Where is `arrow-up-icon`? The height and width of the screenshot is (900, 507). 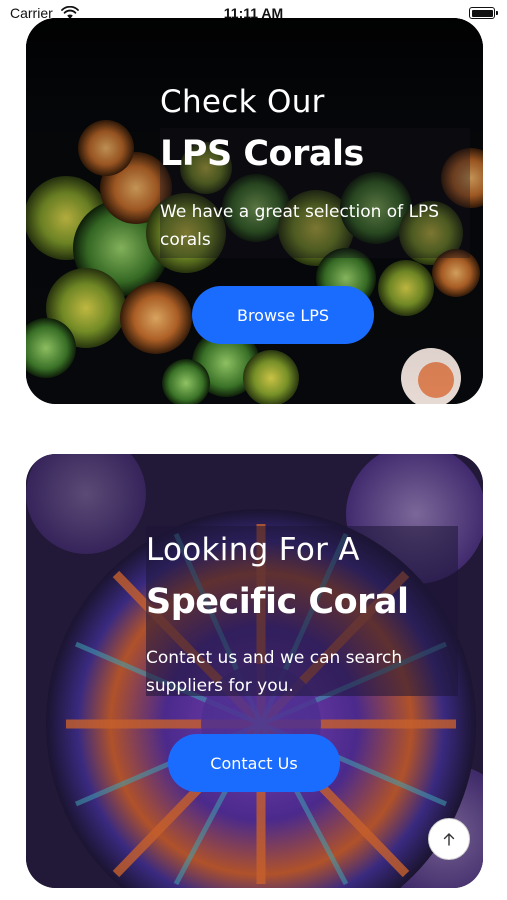
arrow-up-icon is located at coordinates (449, 839).